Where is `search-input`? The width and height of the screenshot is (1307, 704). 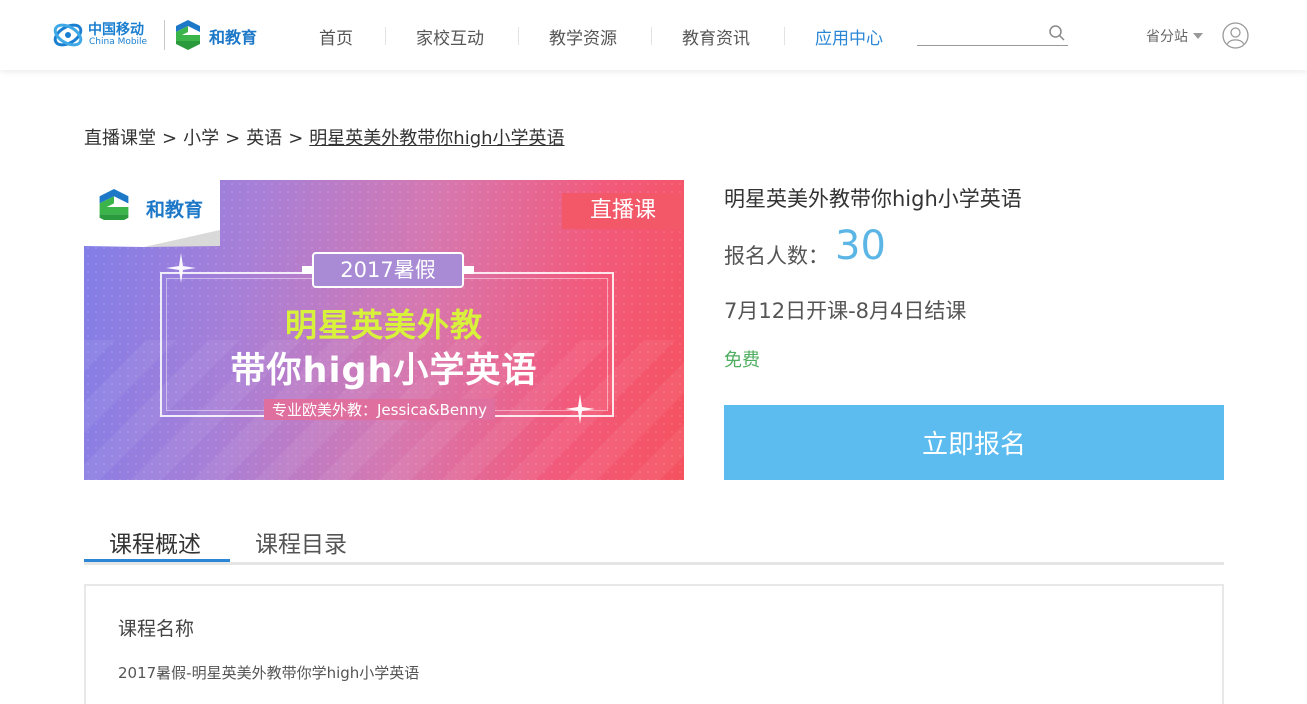
search-input is located at coordinates (979, 33).